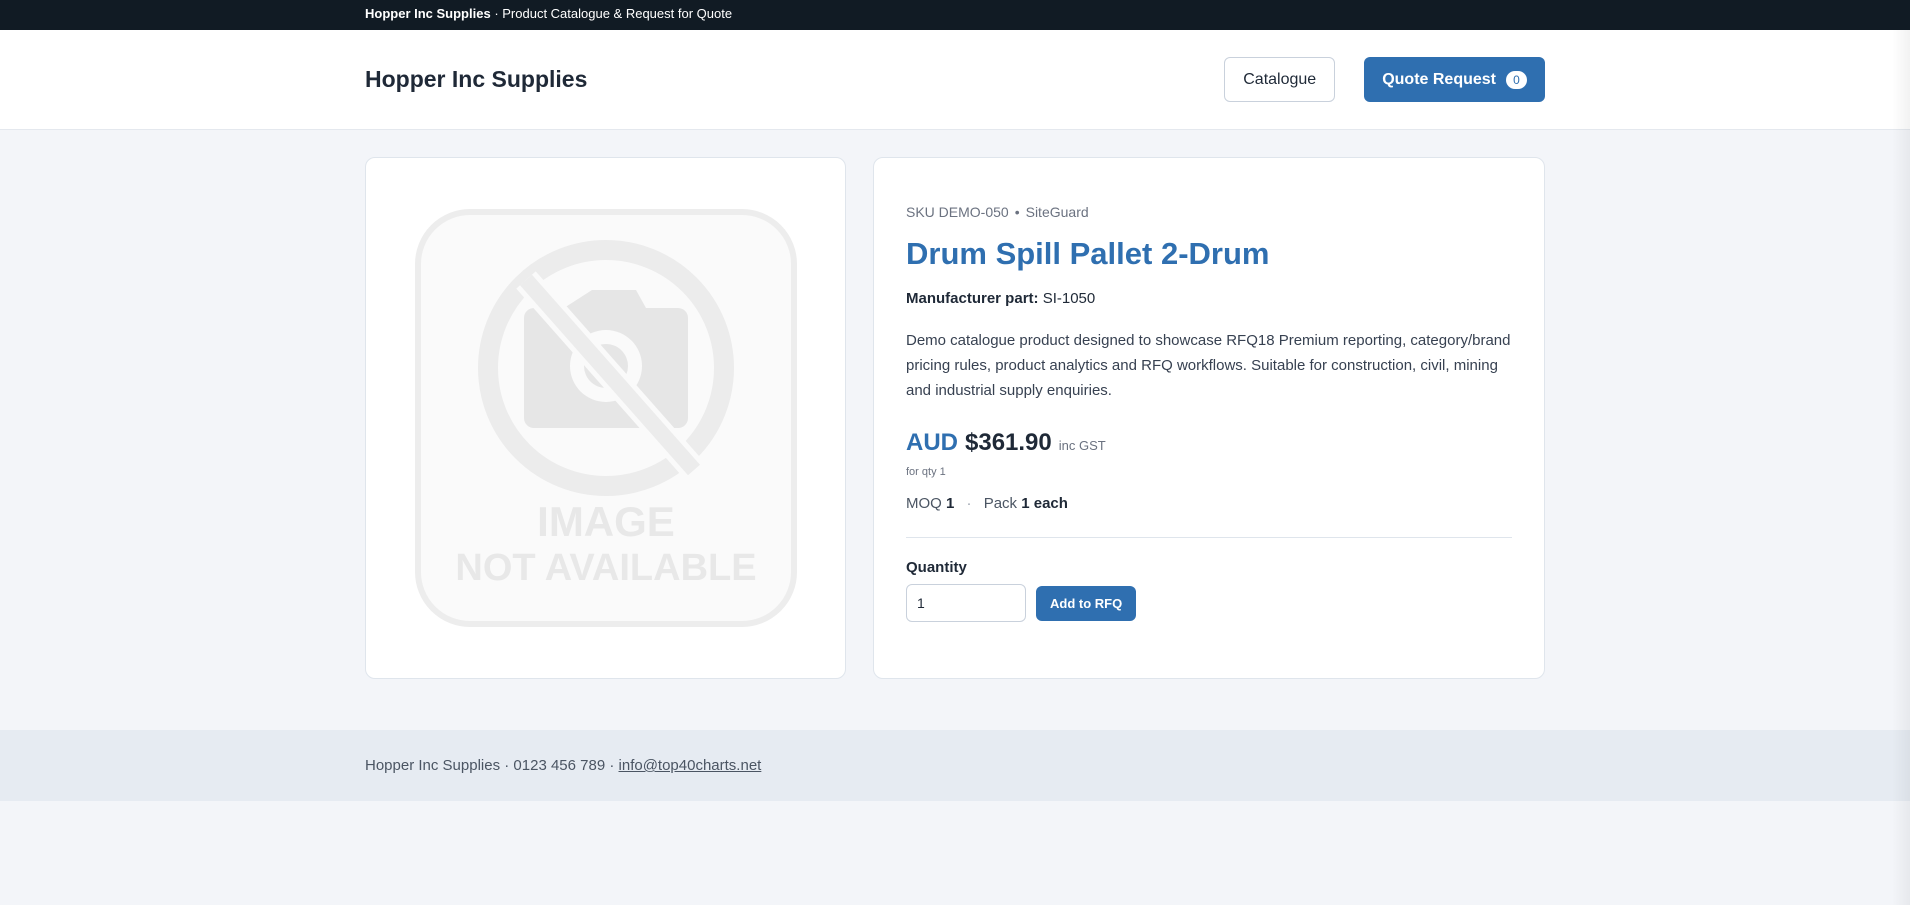 This screenshot has width=1910, height=905. I want to click on manufacturer-part: Manufacturer part: SI-1050, so click(1209, 298).